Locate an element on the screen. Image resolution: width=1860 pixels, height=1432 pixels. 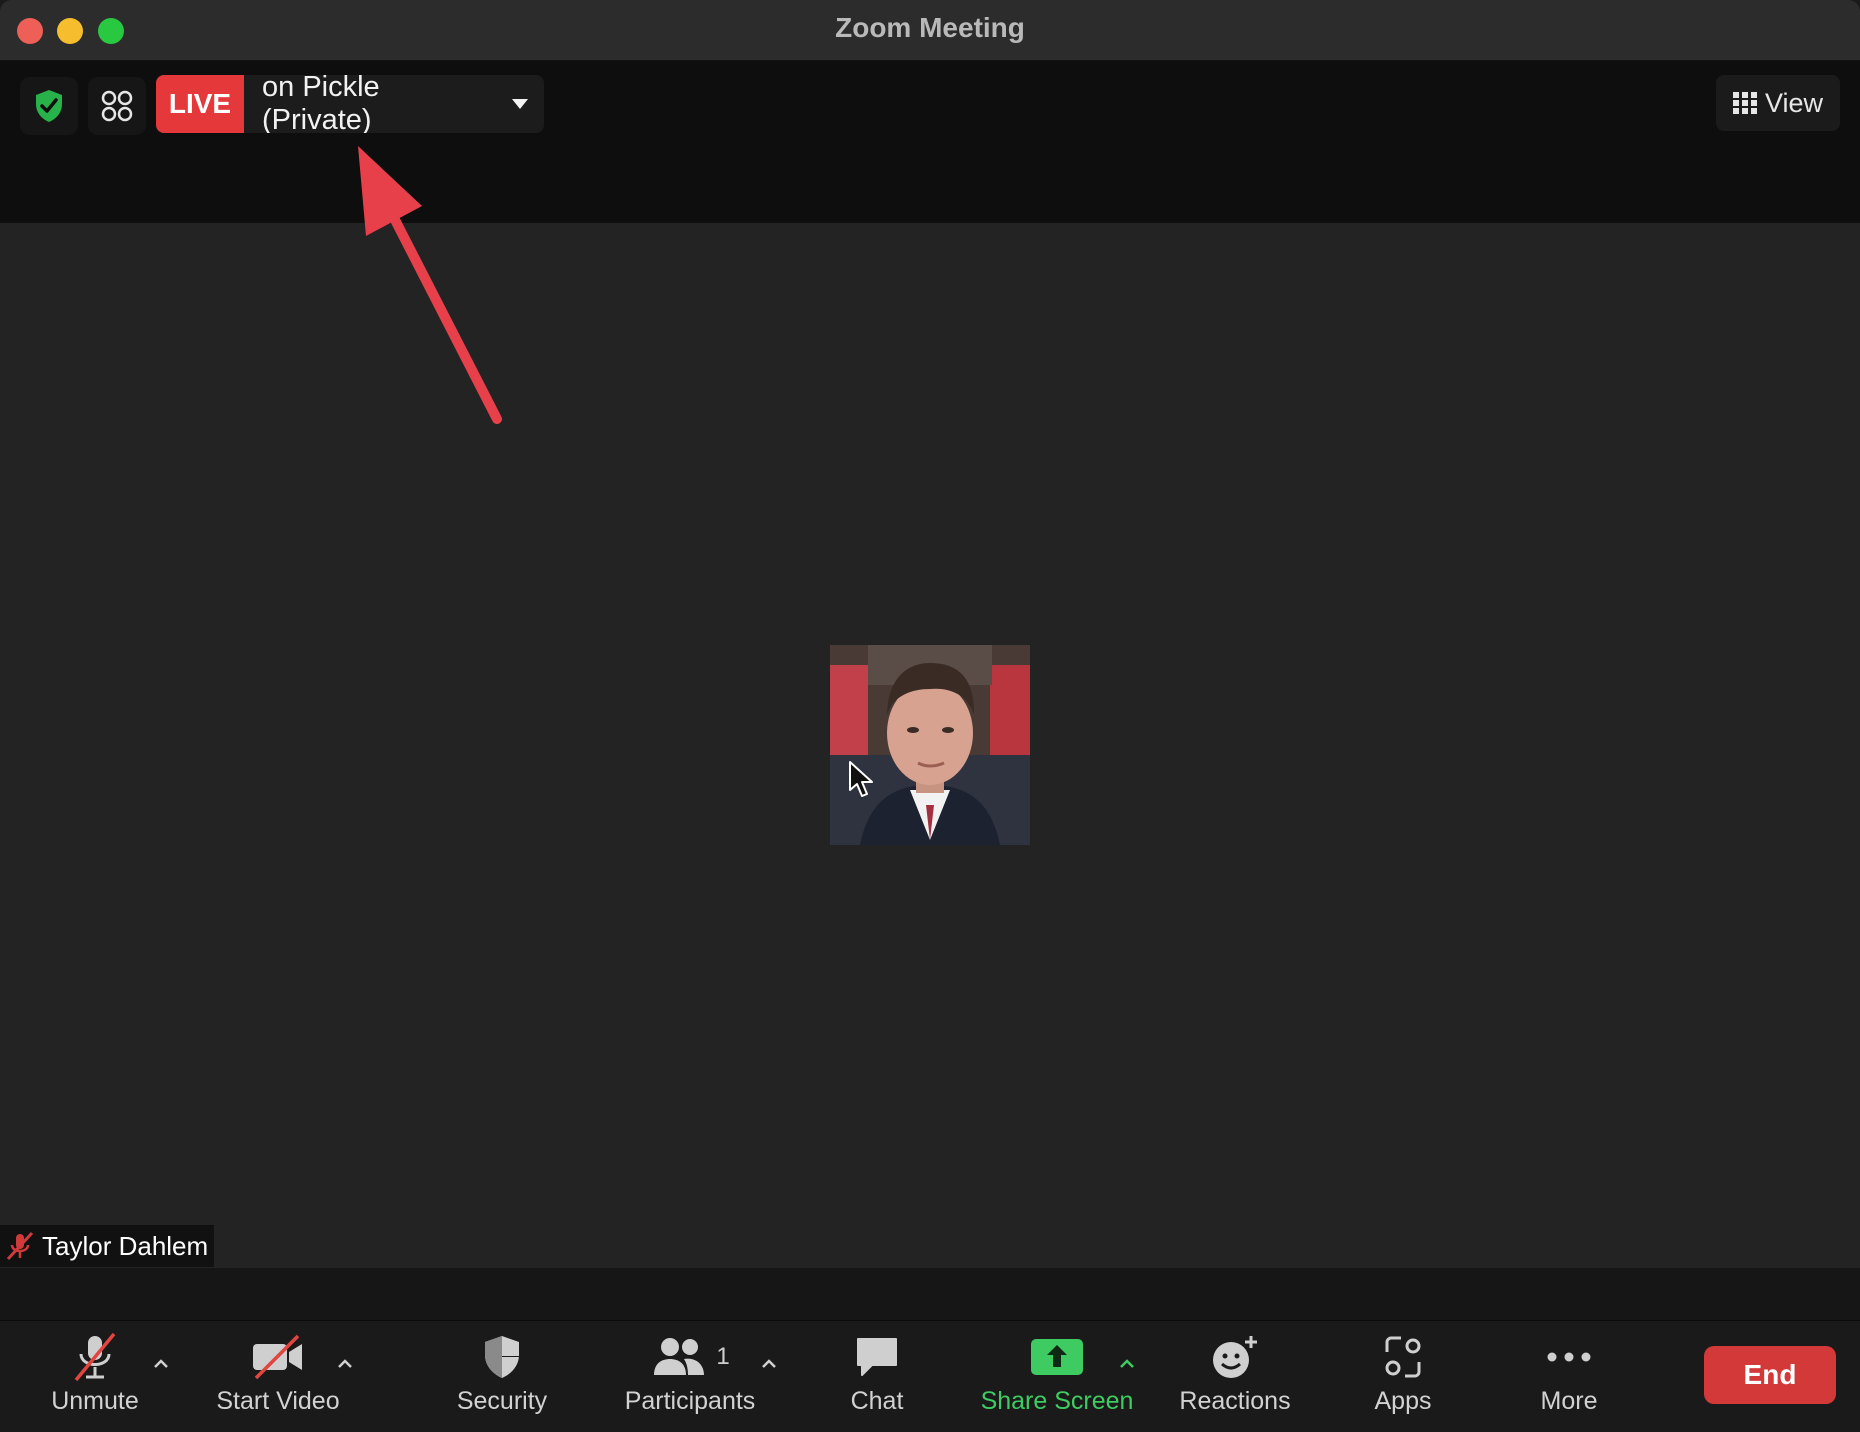
security-label: Security is located at coordinates (502, 1401).